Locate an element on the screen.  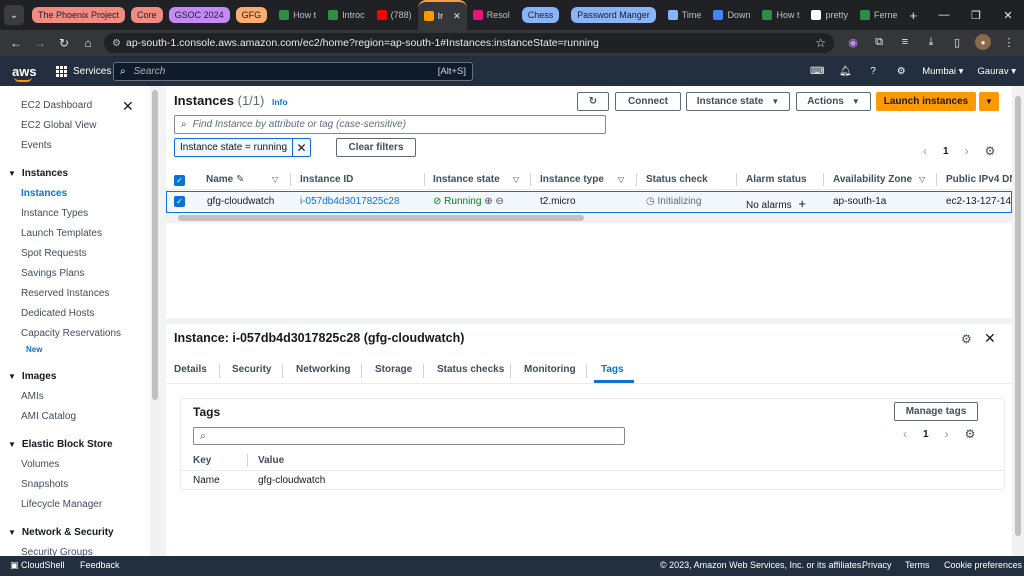
browser-tab: Chess is located at coordinates (541, 15).